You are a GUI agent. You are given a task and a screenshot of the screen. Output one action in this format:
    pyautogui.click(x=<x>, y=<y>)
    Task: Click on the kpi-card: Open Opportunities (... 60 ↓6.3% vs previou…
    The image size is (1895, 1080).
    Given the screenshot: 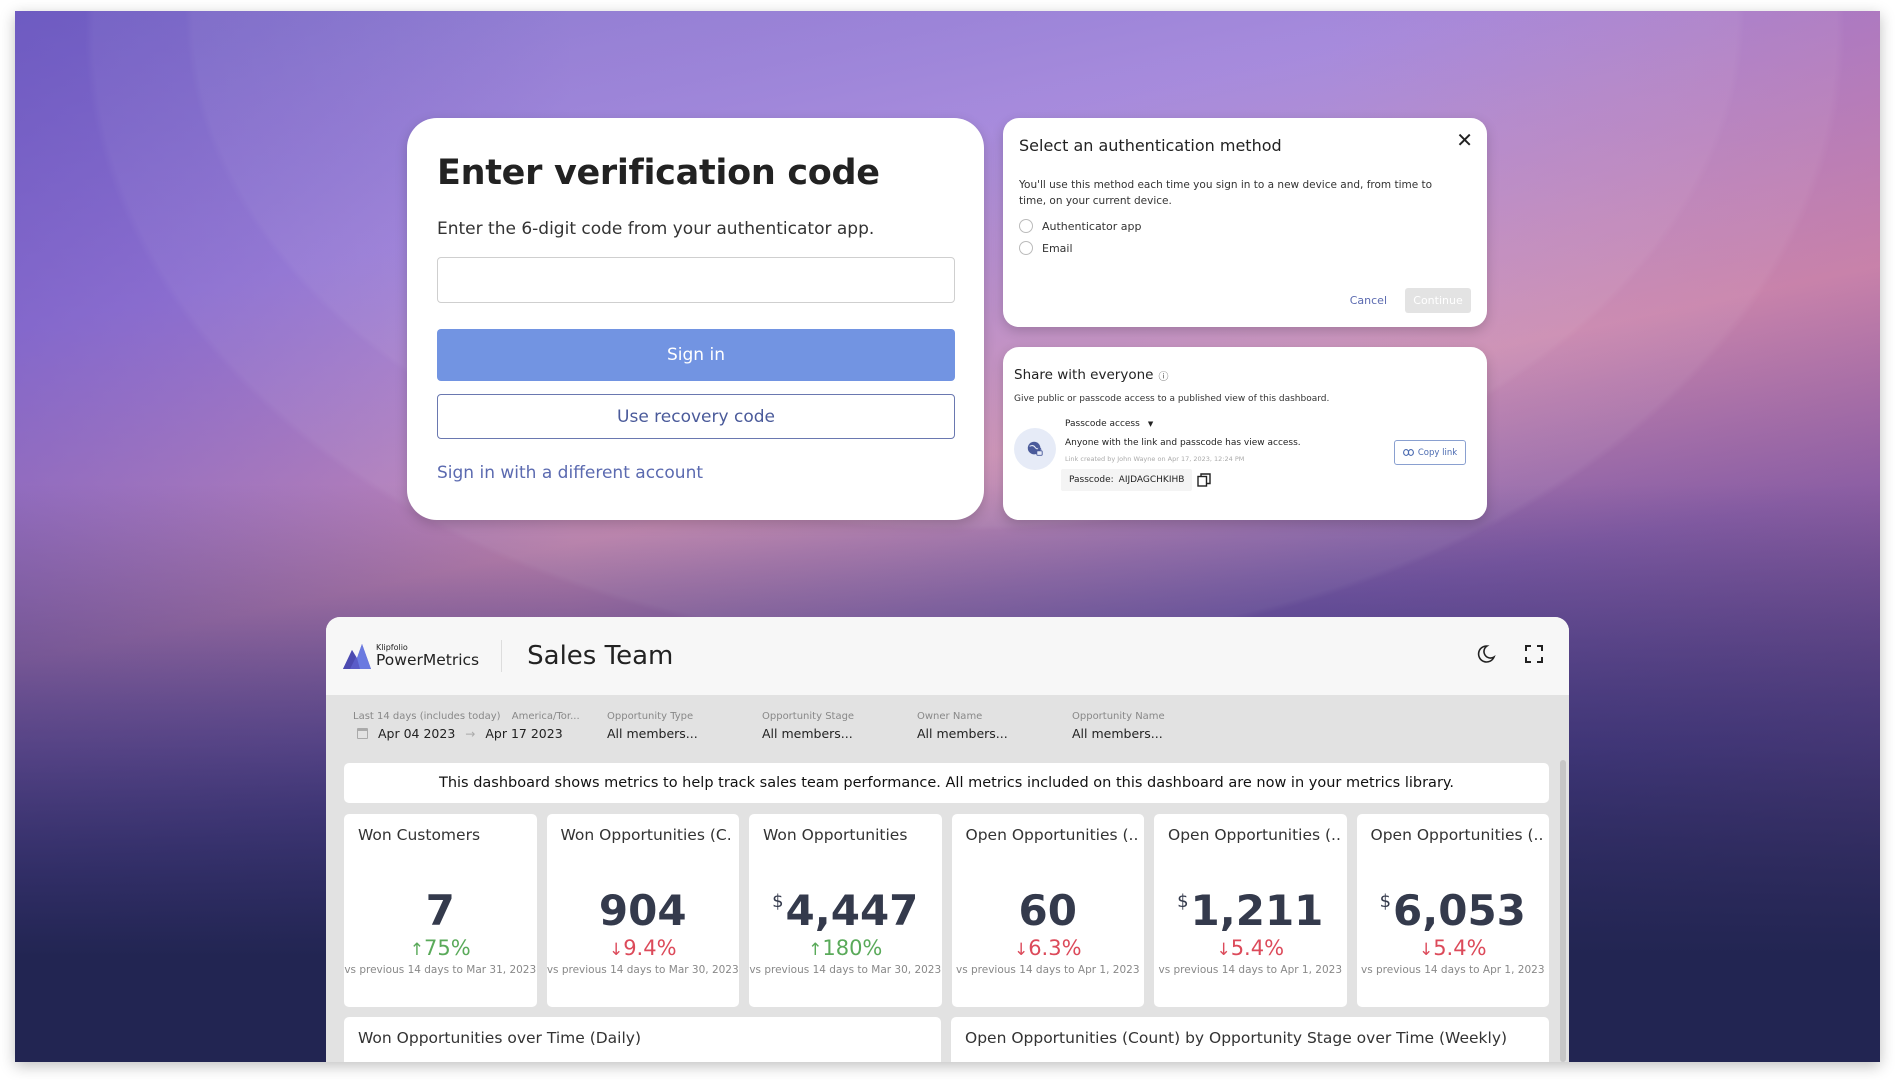 What is the action you would take?
    pyautogui.click(x=1048, y=910)
    